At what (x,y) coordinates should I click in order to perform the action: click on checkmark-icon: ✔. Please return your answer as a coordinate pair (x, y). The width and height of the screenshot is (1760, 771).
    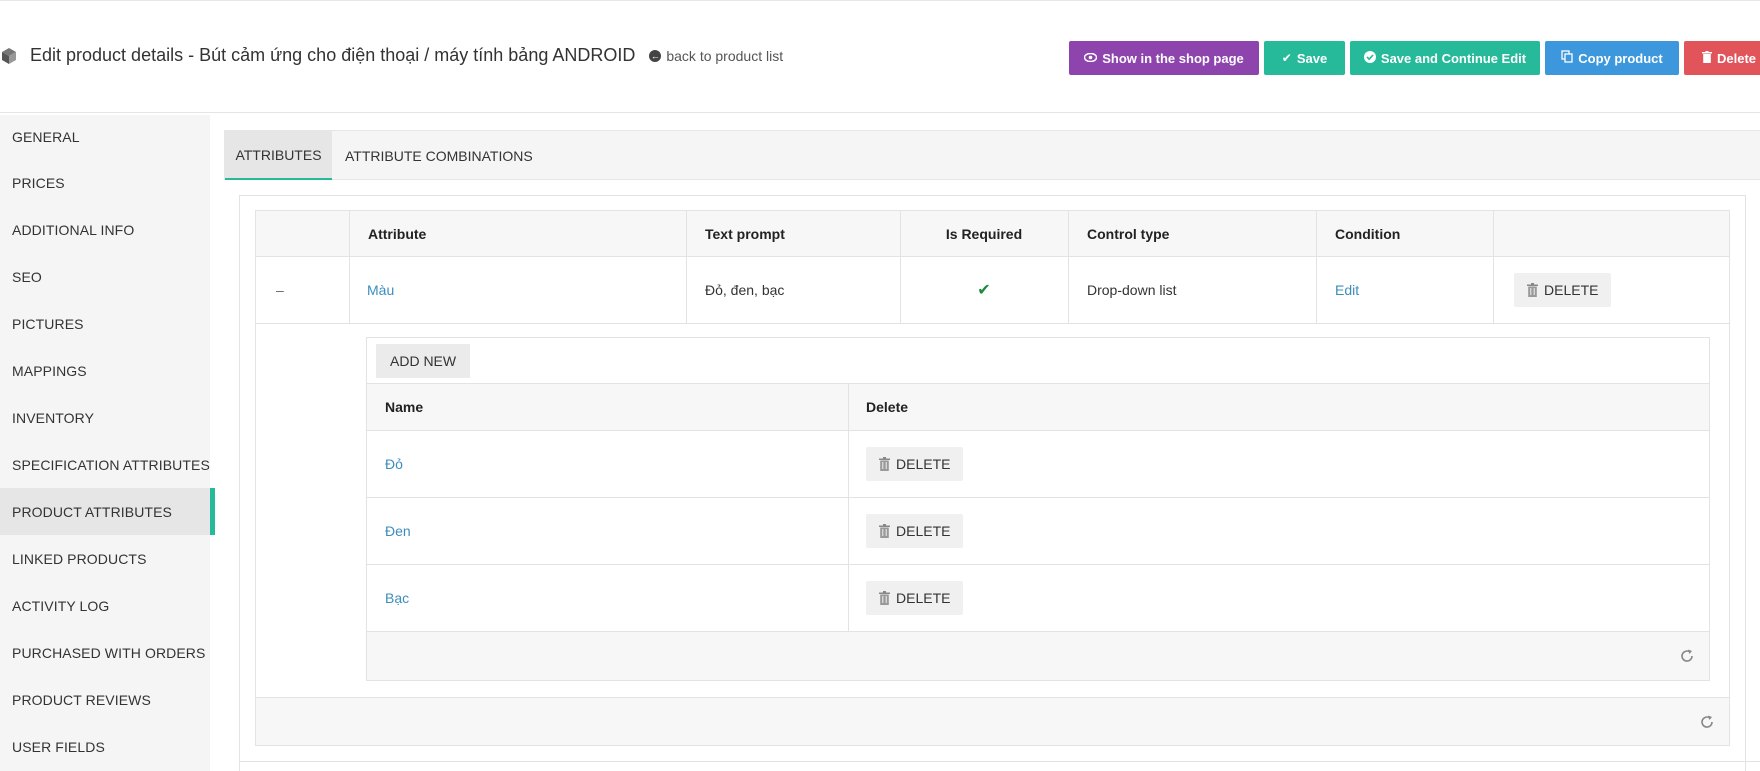
    Looking at the image, I should click on (984, 290).